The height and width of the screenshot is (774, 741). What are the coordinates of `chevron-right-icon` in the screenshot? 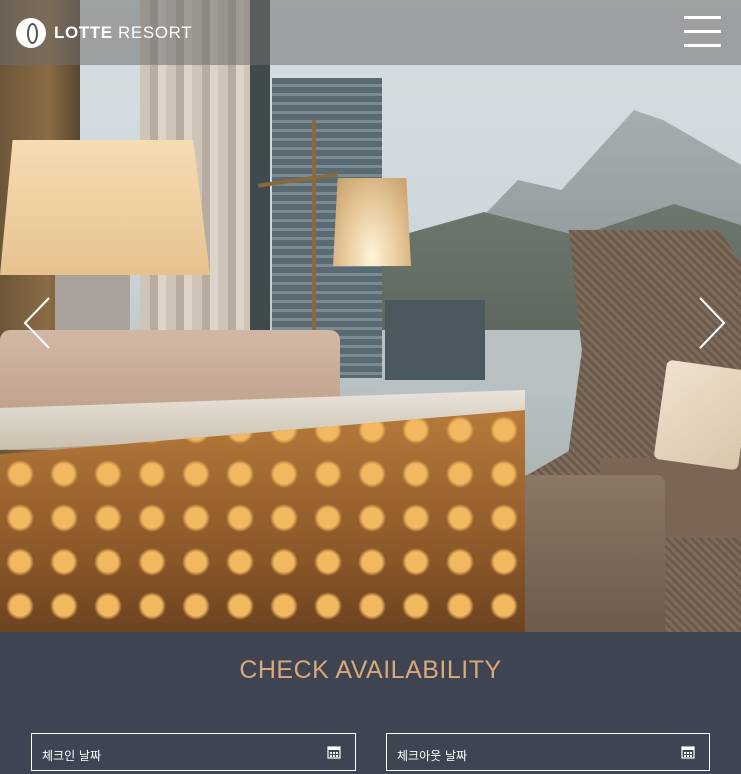 It's located at (712, 323).